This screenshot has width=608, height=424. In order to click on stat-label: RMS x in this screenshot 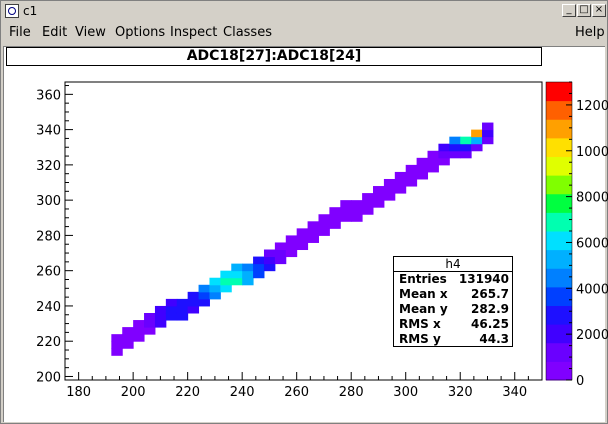, I will do `click(420, 324)`.